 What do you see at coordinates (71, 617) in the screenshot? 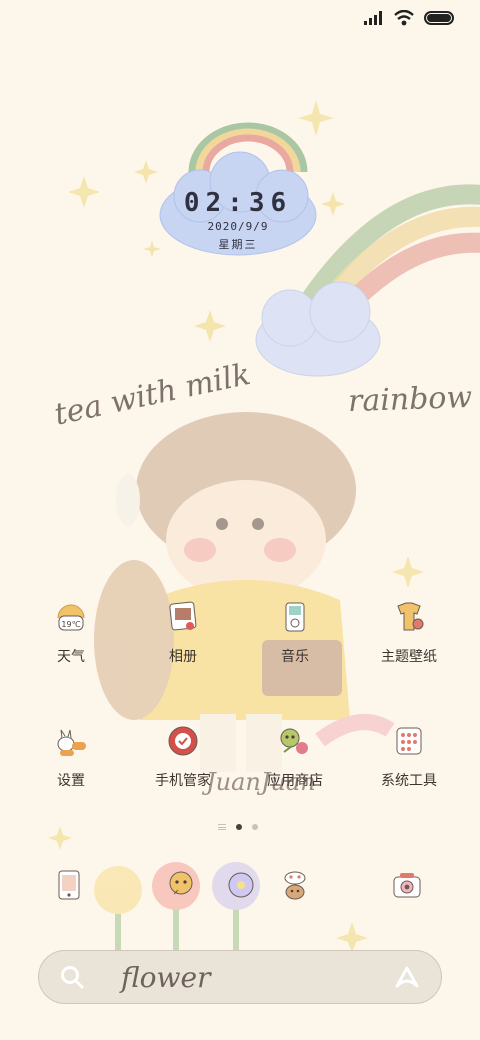
I see `weather-icon: 19℃` at bounding box center [71, 617].